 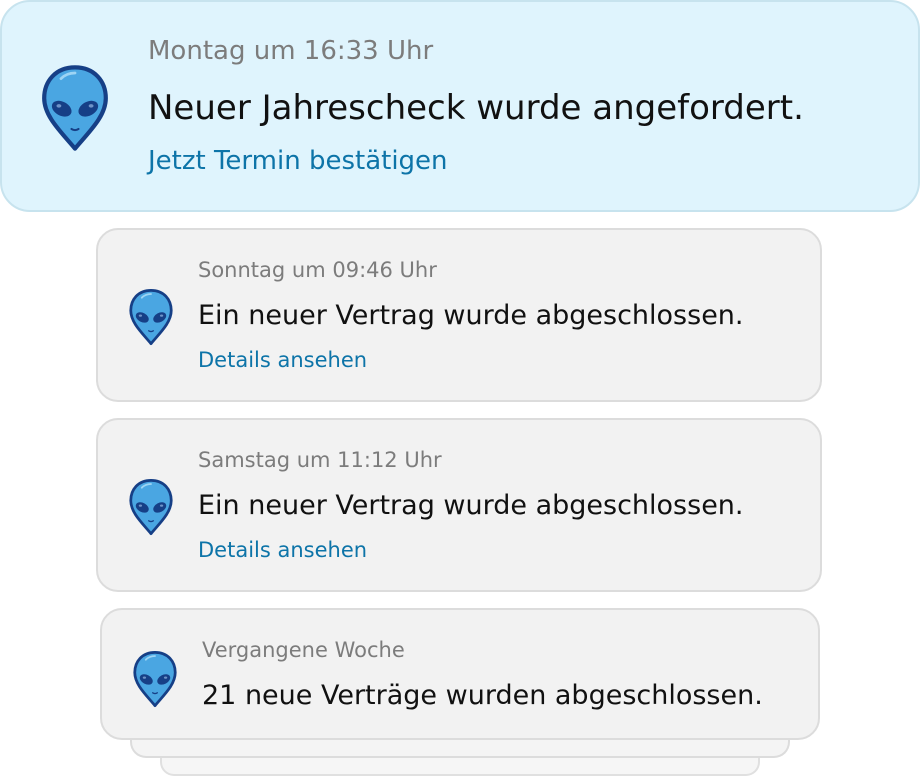 I want to click on notification-time: Vergangene Woche, so click(x=303, y=650).